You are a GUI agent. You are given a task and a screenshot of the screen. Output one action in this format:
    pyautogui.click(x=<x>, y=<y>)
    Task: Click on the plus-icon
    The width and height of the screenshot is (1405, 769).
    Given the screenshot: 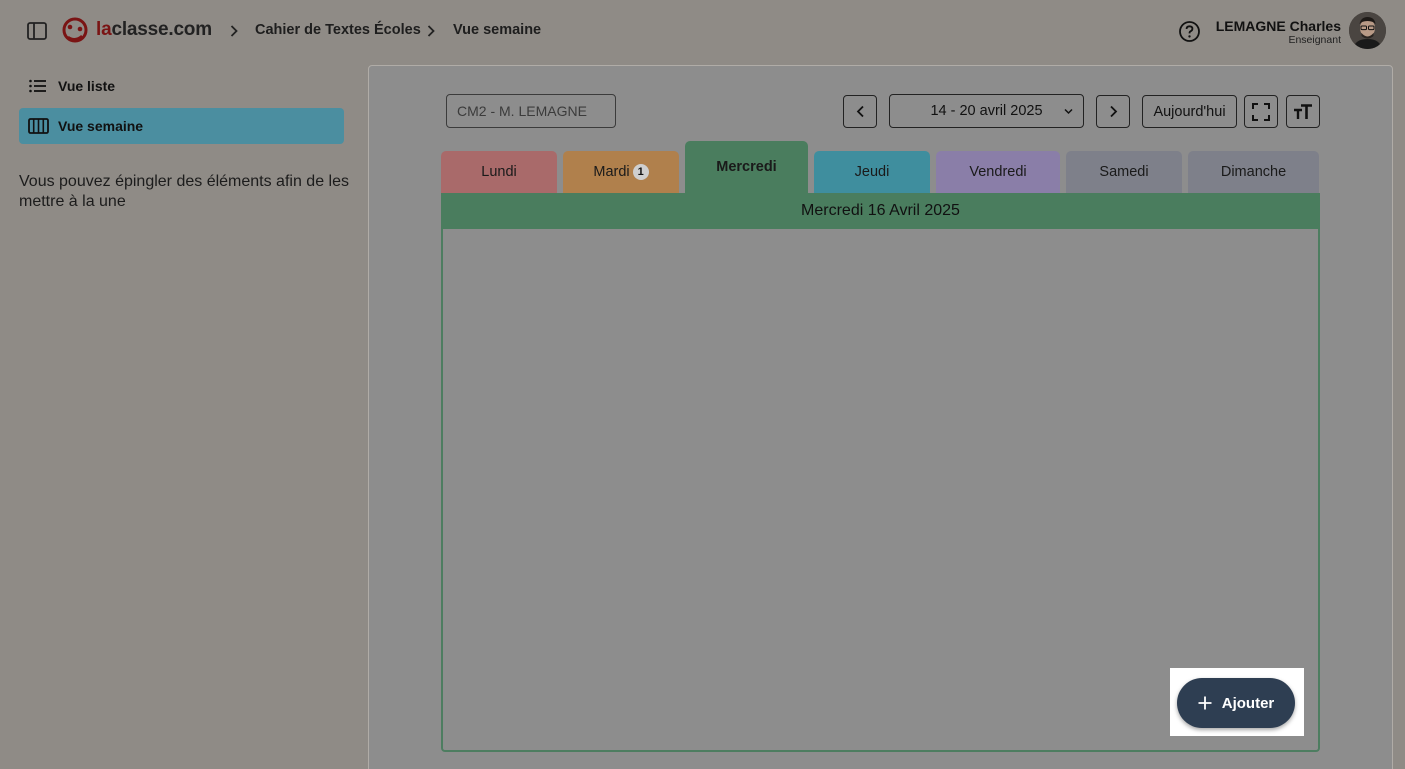 What is the action you would take?
    pyautogui.click(x=1205, y=703)
    